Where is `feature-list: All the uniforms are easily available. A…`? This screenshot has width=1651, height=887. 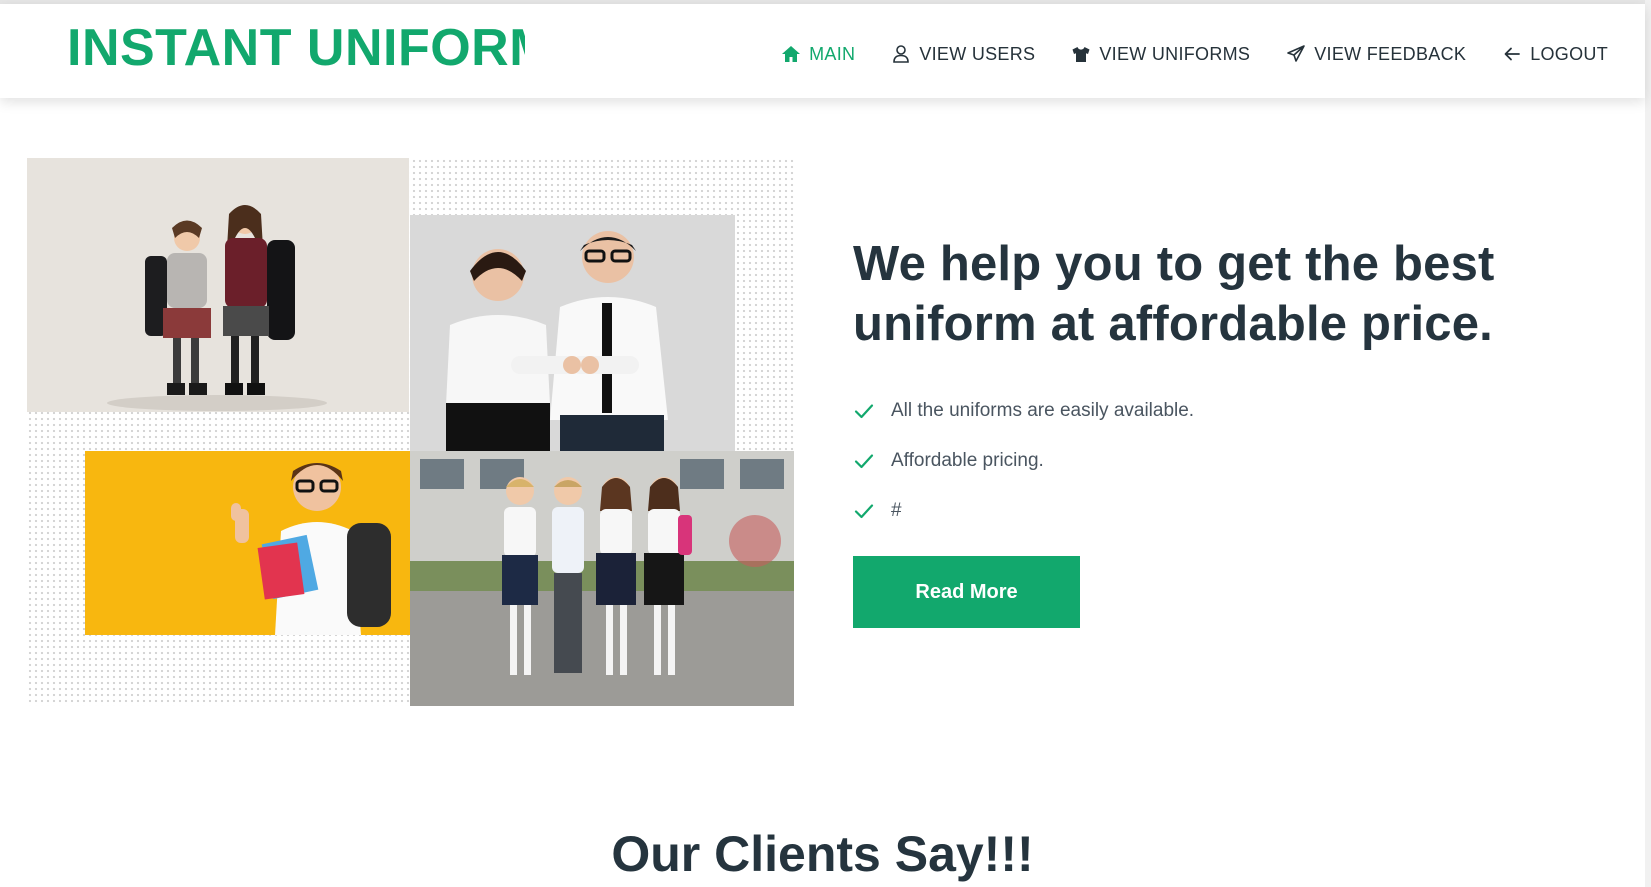 feature-list: All the uniforms are easily available. A… is located at coordinates (1213, 461).